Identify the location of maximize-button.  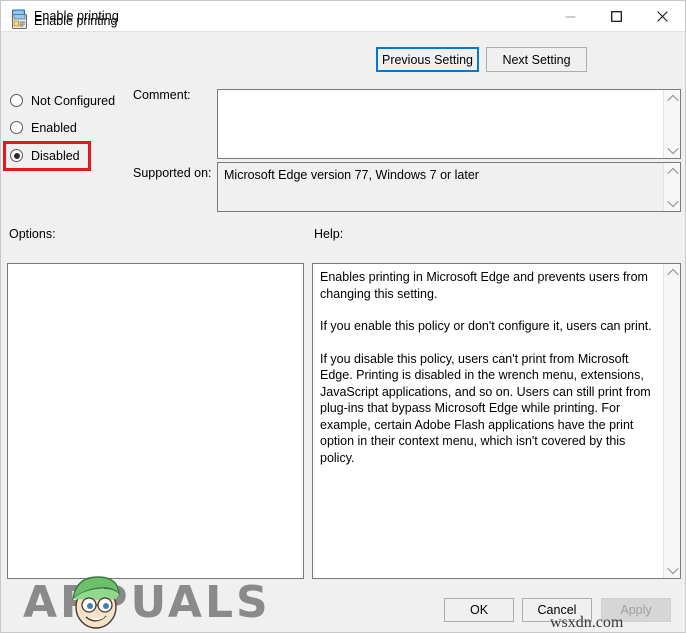
(616, 16).